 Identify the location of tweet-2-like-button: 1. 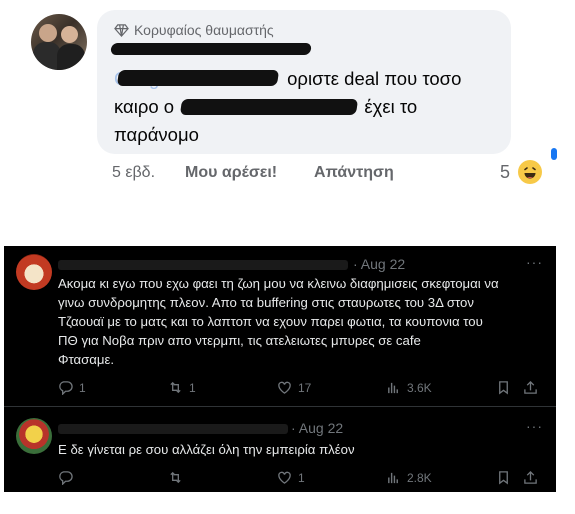
(291, 477).